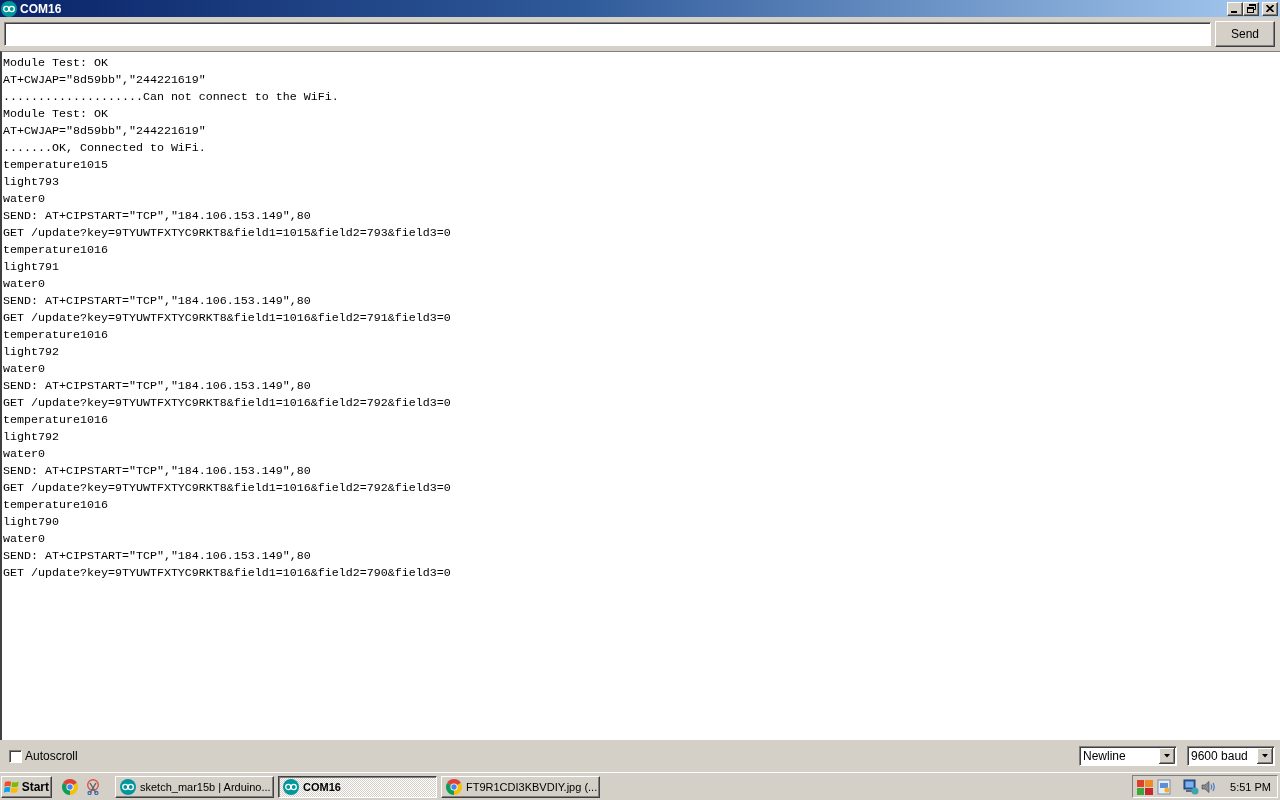  What do you see at coordinates (1235, 8) in the screenshot?
I see `minimize-button` at bounding box center [1235, 8].